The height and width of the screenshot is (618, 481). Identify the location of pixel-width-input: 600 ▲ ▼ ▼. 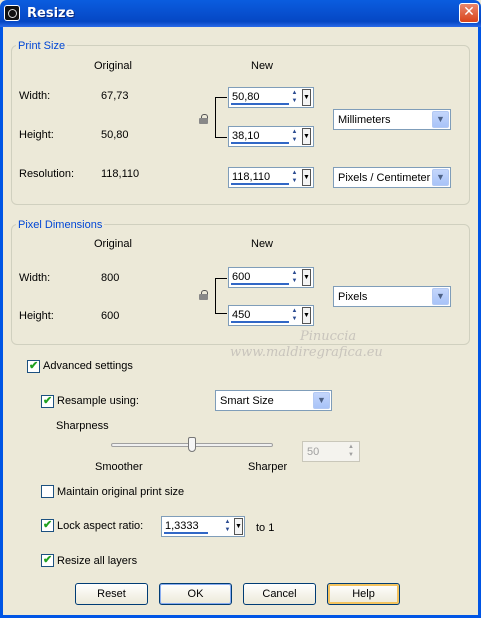
(271, 277).